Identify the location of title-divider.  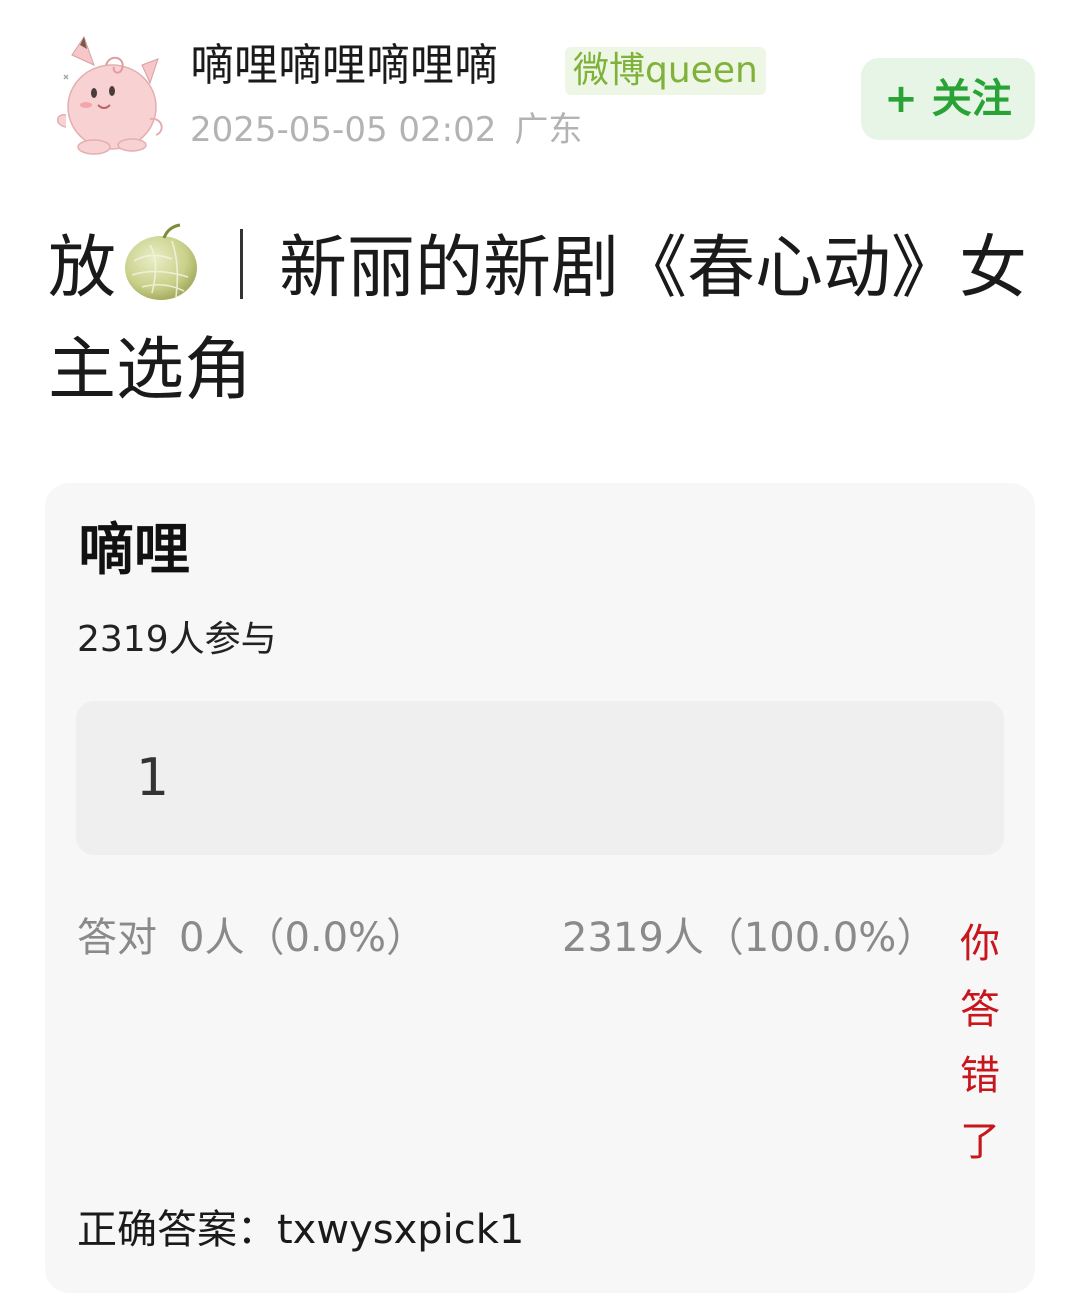
(242, 264).